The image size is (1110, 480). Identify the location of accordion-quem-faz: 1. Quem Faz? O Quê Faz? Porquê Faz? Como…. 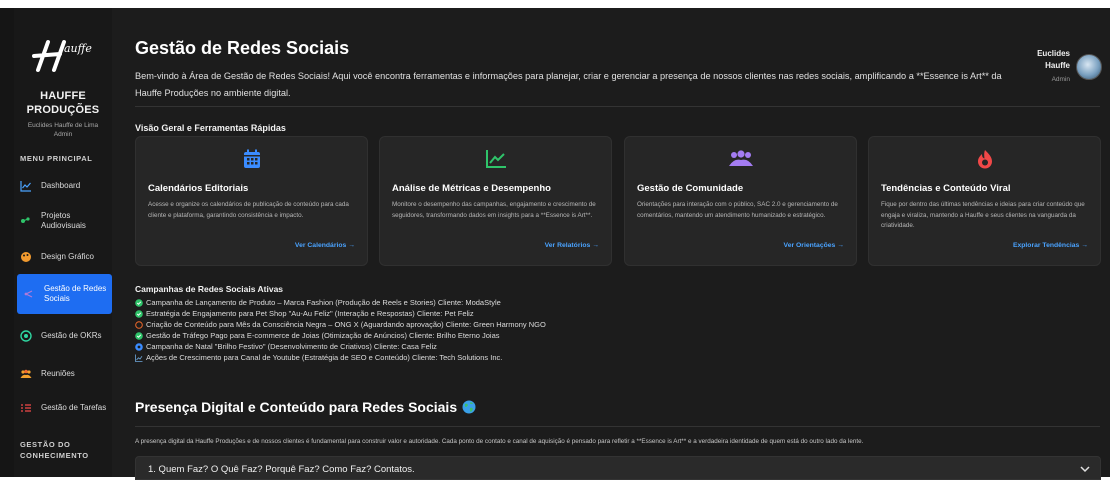
(618, 468).